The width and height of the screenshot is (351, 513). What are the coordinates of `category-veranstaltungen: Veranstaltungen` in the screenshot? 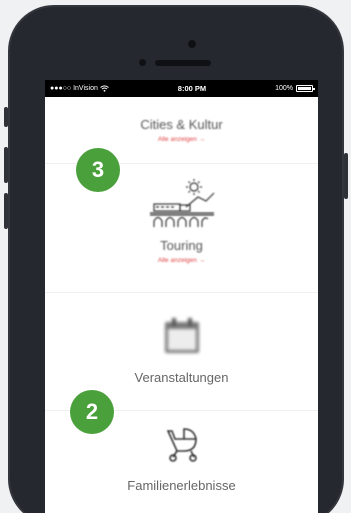 It's located at (181, 350).